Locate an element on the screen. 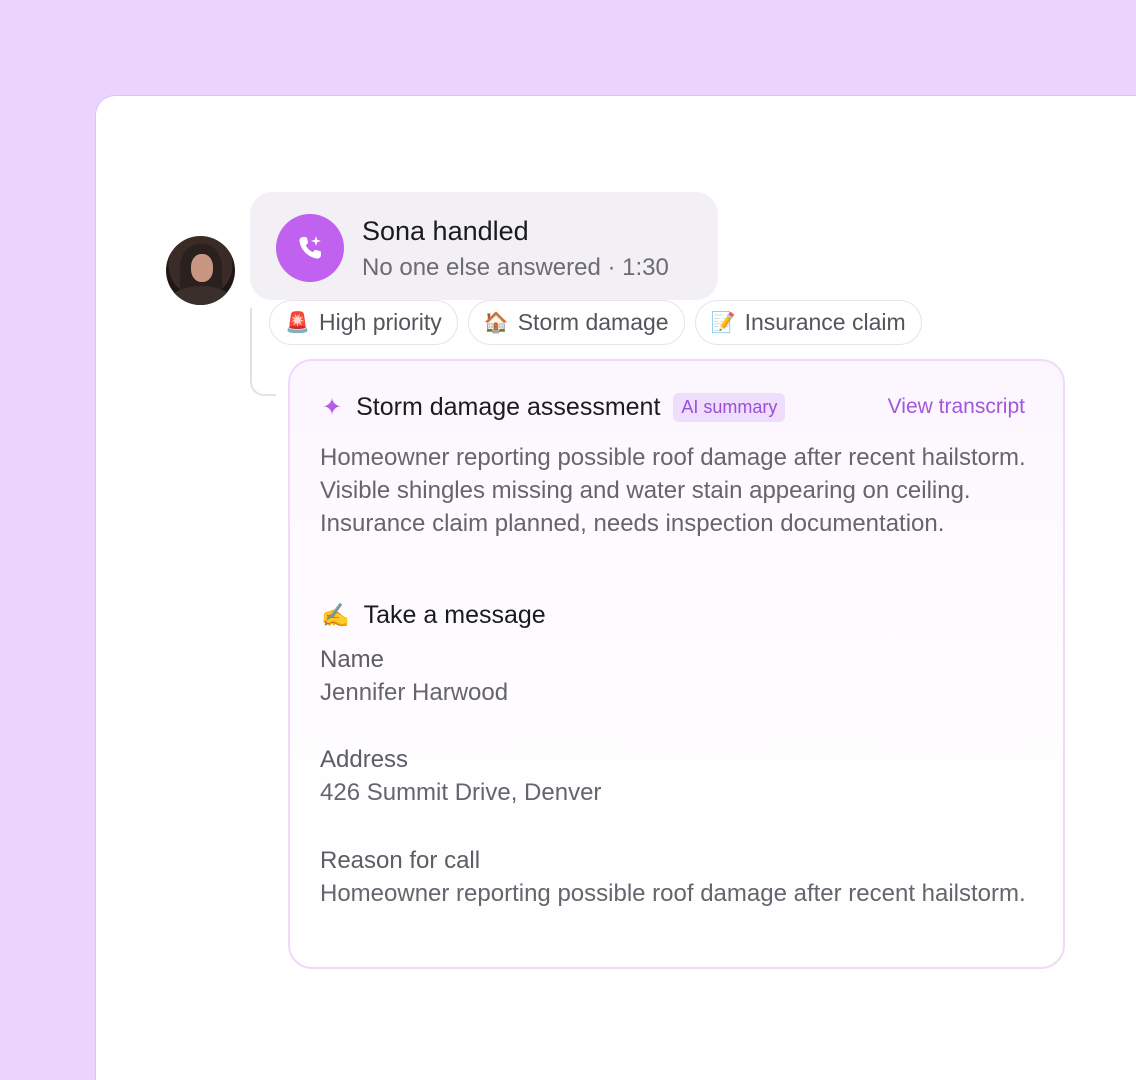  sparkle-icon: ✦ is located at coordinates (332, 407).